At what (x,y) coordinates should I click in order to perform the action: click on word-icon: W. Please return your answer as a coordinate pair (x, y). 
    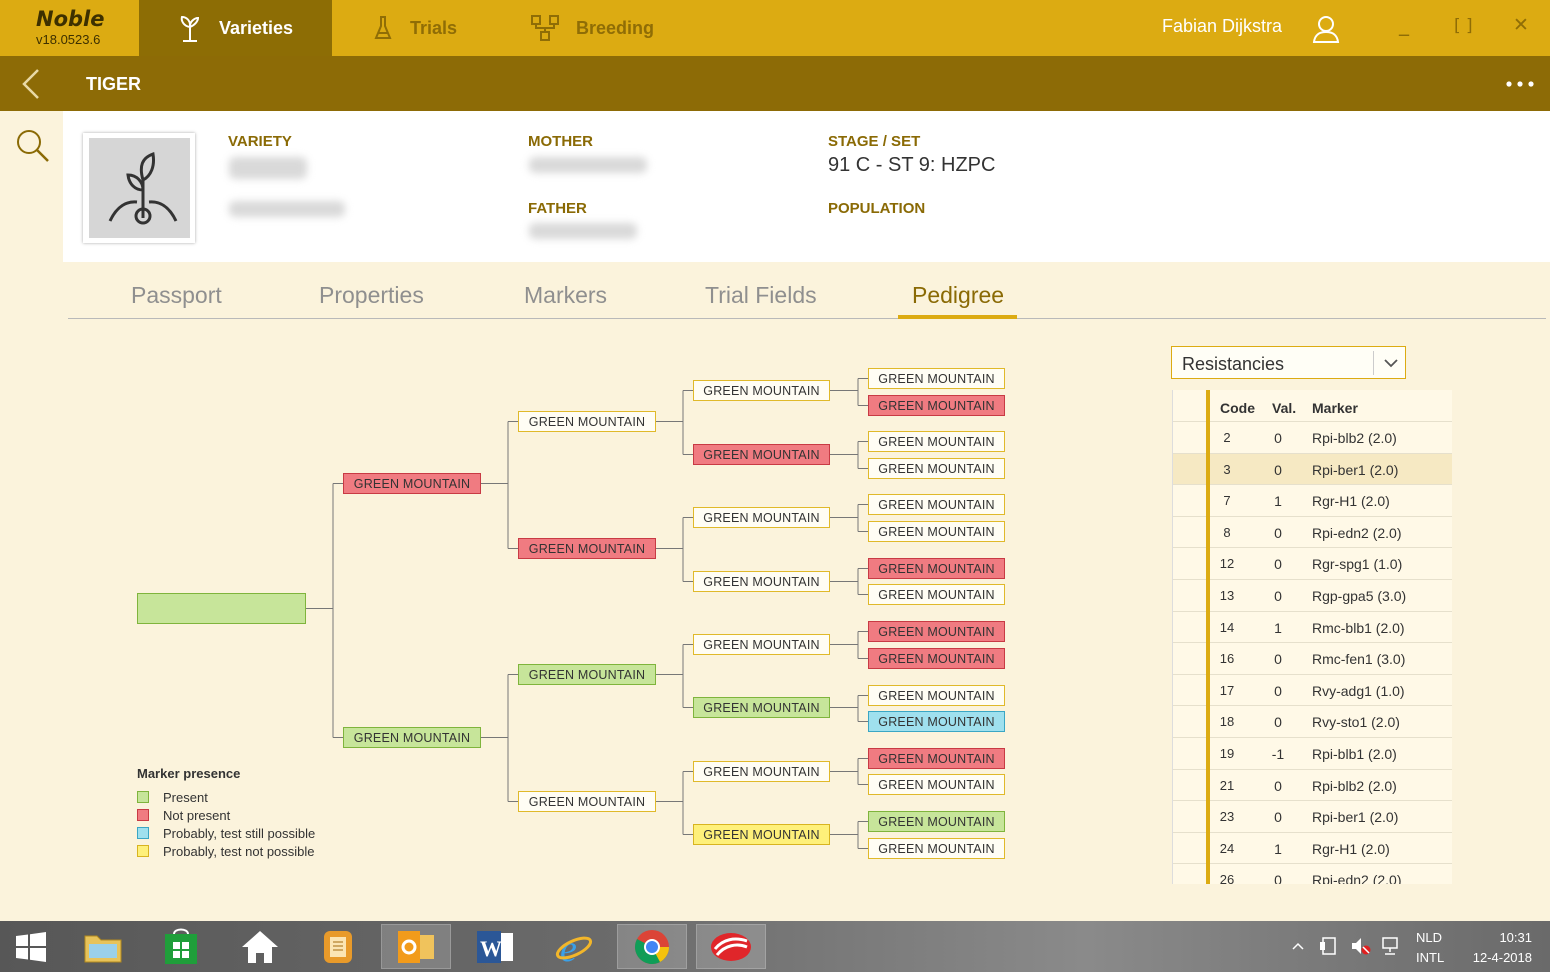
    Looking at the image, I should click on (495, 946).